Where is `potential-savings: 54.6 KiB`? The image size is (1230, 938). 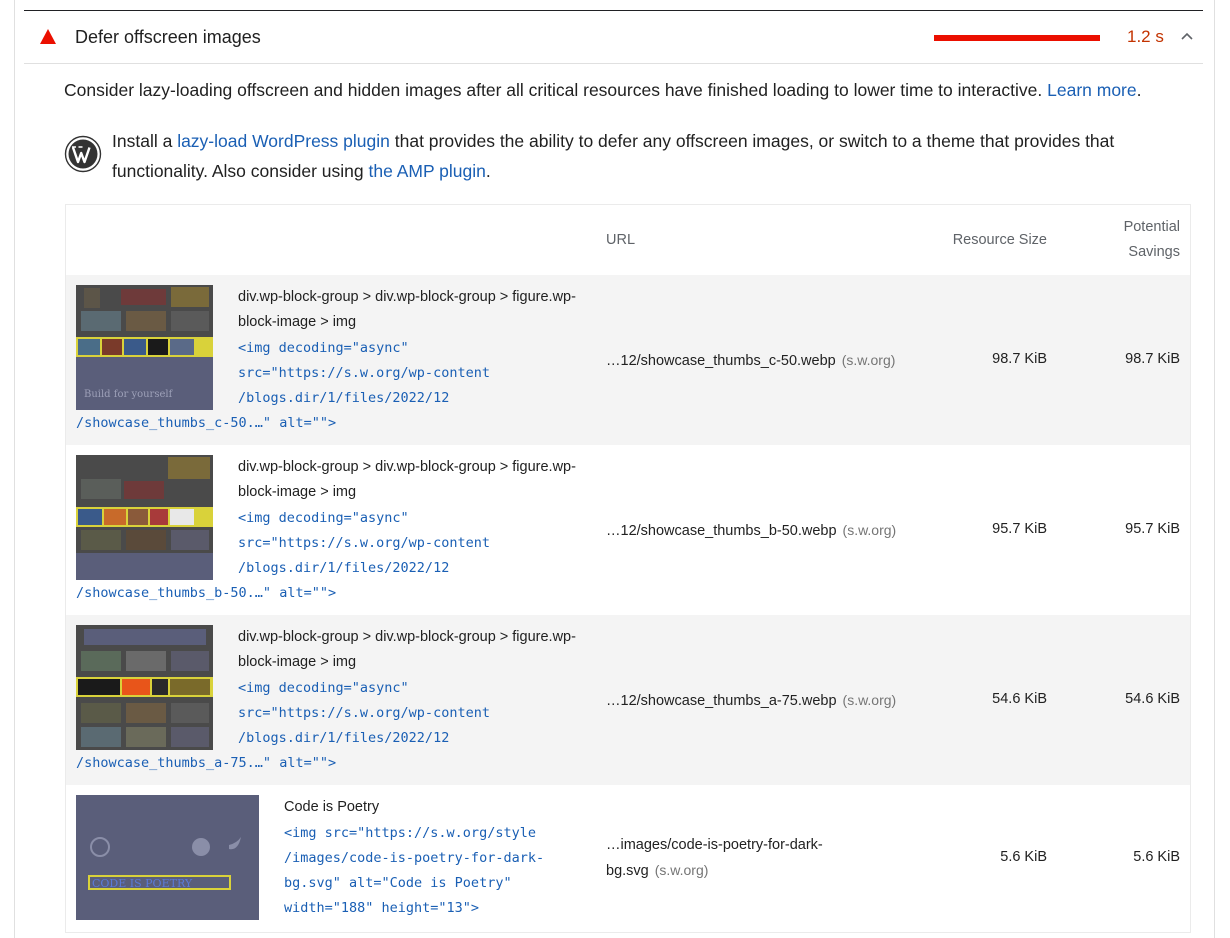 potential-savings: 54.6 KiB is located at coordinates (1152, 699).